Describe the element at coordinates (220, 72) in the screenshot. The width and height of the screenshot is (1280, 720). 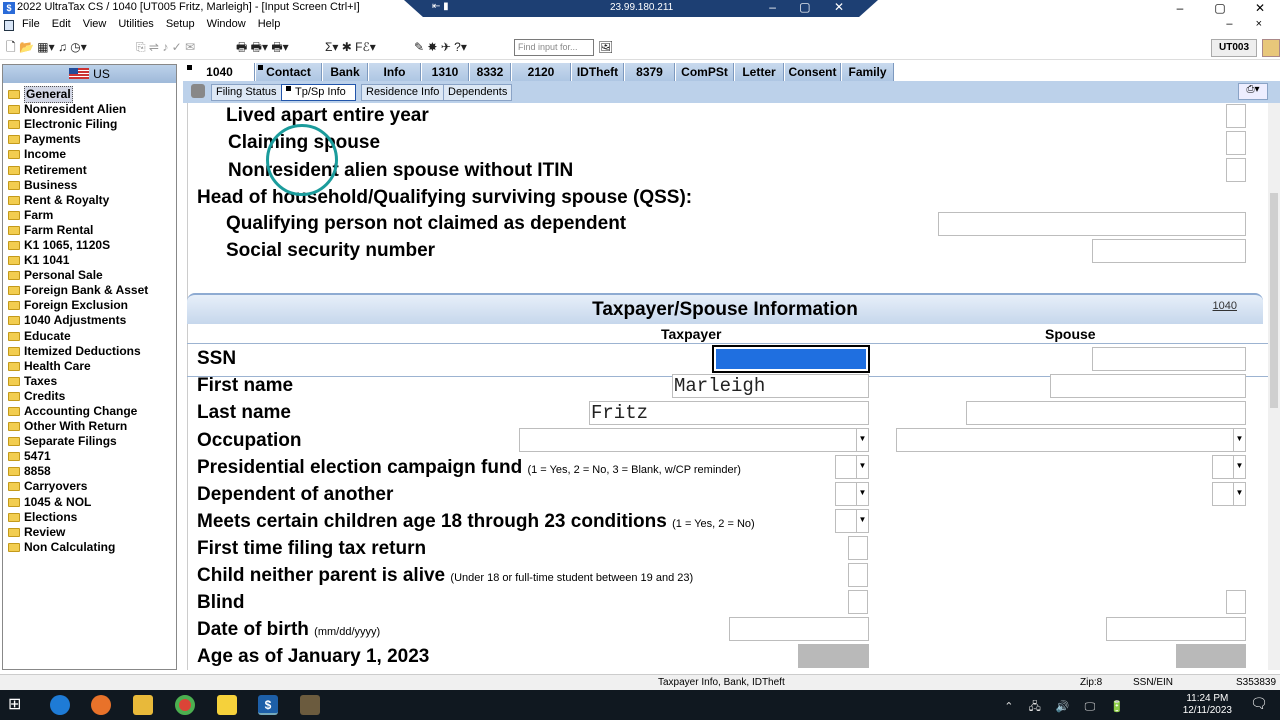
I see `tab-1040: 1040` at that location.